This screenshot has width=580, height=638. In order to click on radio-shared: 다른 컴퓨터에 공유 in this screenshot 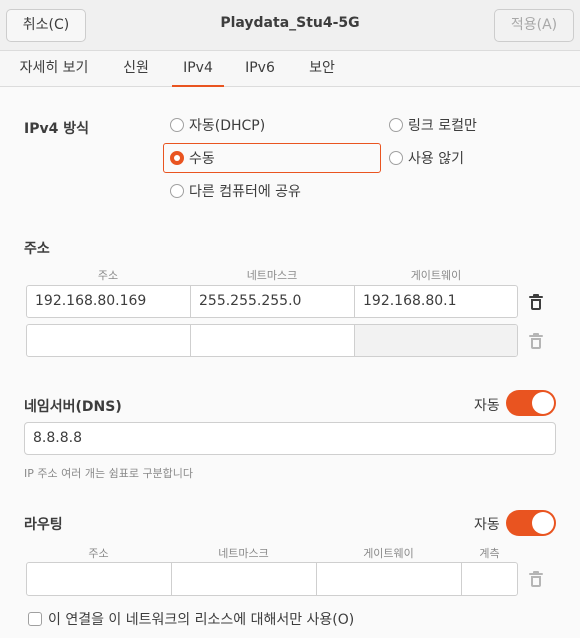, I will do `click(235, 191)`.